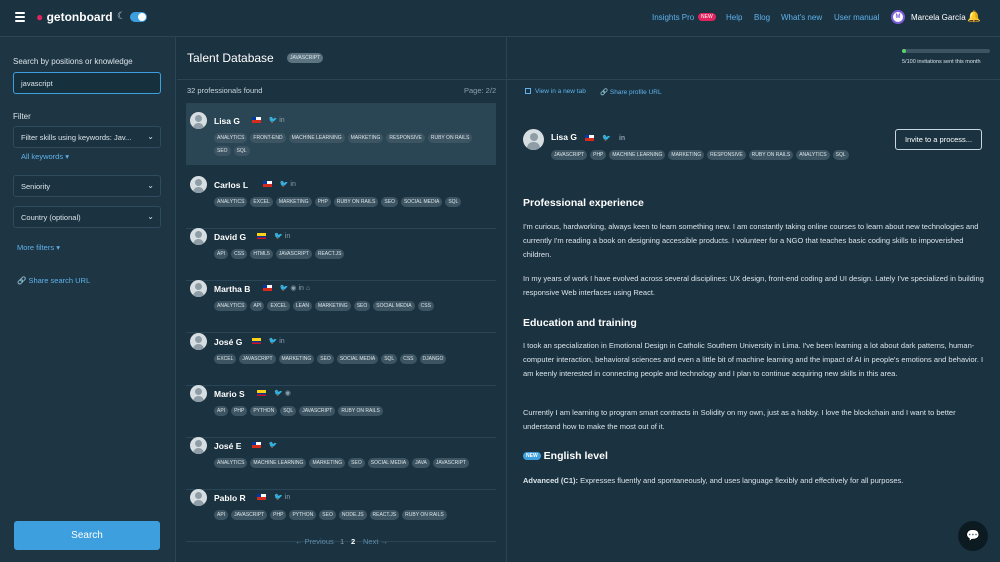 This screenshot has width=1000, height=562. What do you see at coordinates (352, 515) in the screenshot?
I see `skill-tag: NODE.JS` at bounding box center [352, 515].